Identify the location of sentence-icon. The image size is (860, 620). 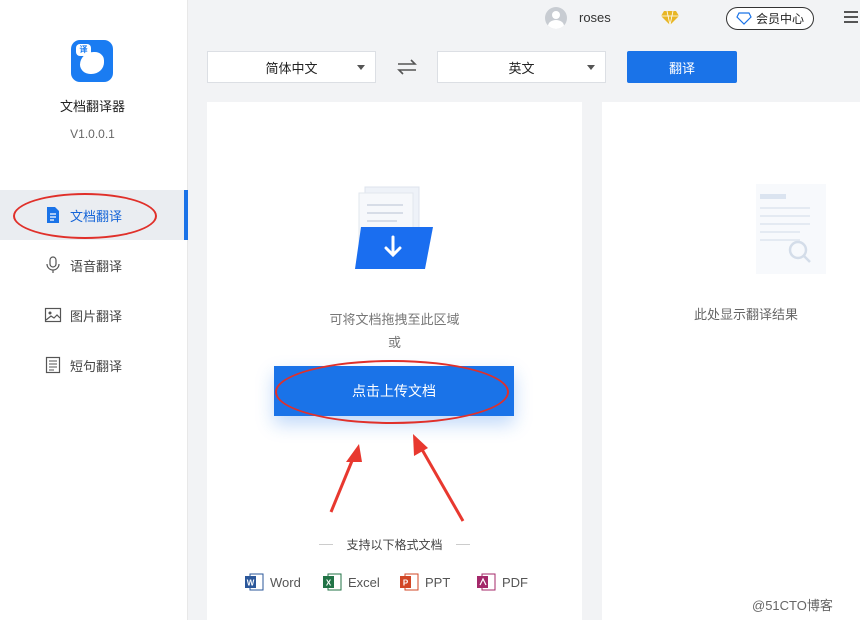
(53, 365).